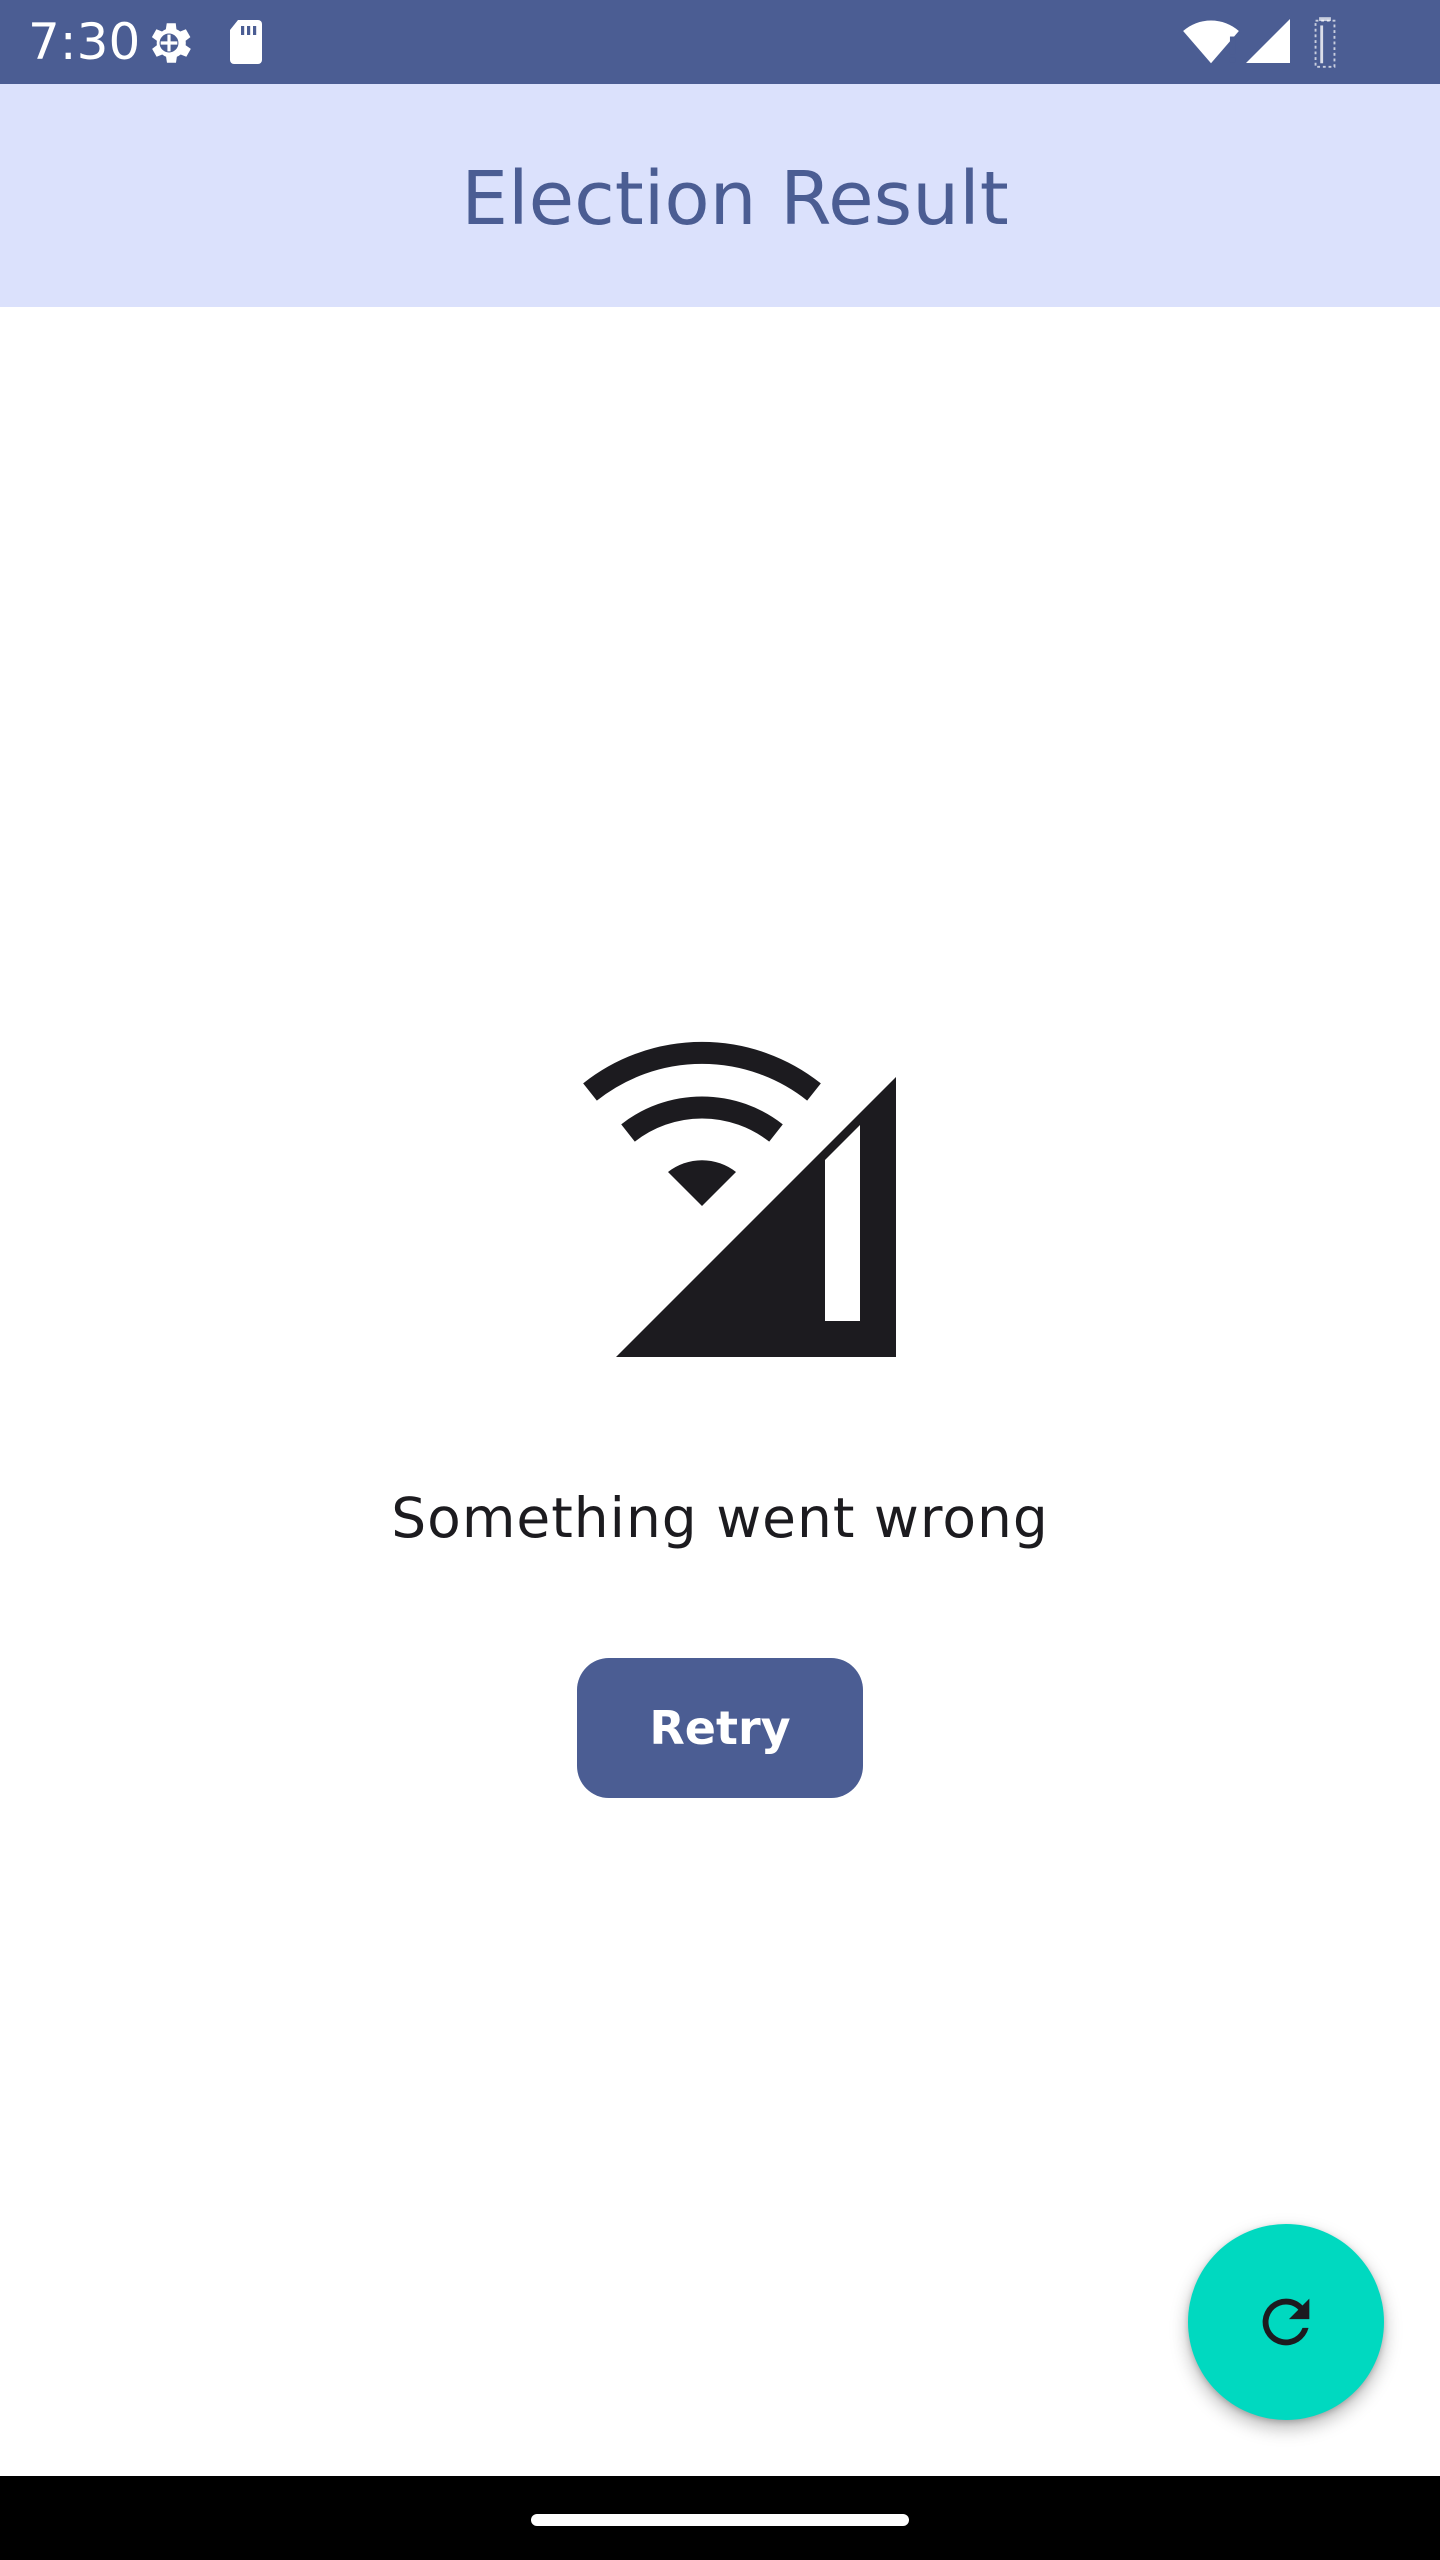  What do you see at coordinates (1325, 44) in the screenshot?
I see `battery-icon` at bounding box center [1325, 44].